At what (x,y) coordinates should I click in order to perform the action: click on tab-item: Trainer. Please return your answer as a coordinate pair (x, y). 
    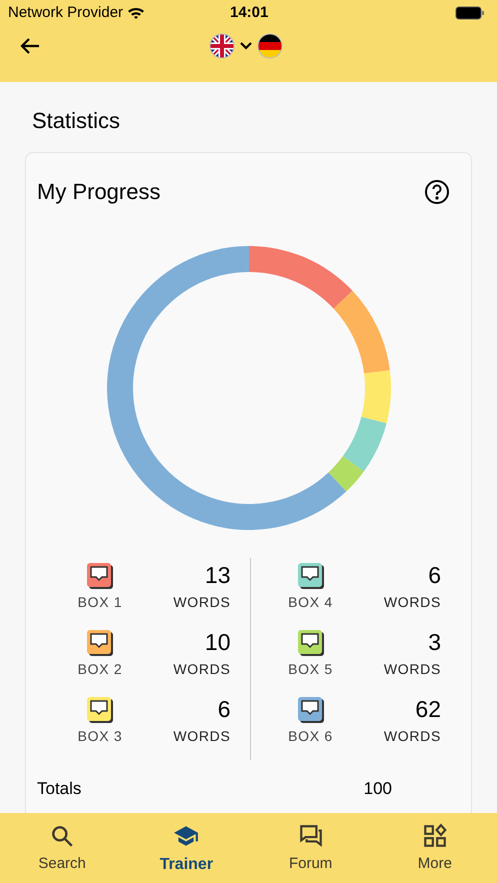
    Looking at the image, I should click on (186, 848).